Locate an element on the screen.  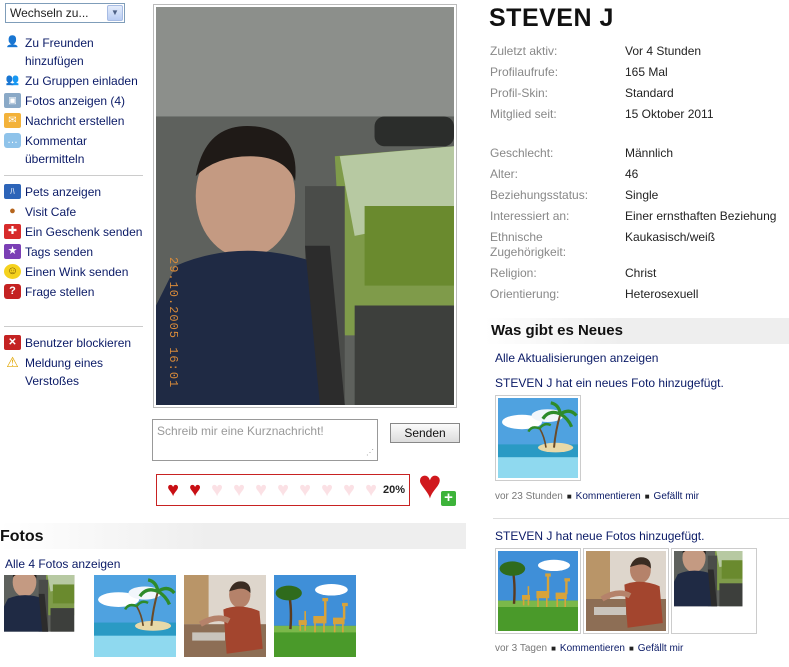
send-tags-link: ★ Tags senden is located at coordinates (75, 252).